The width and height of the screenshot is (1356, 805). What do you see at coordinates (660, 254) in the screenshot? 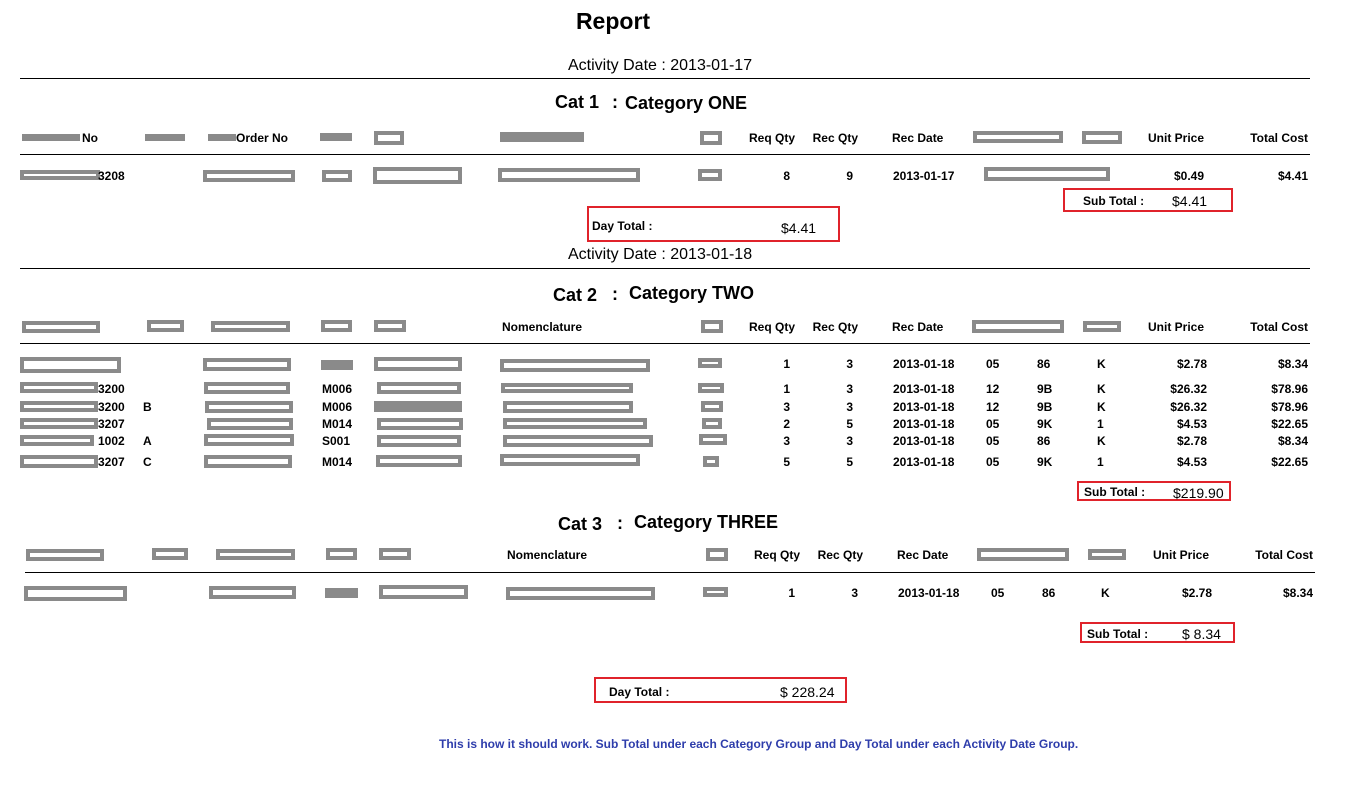
I see `activity-date-2: Activity Date : 2013-01-18` at bounding box center [660, 254].